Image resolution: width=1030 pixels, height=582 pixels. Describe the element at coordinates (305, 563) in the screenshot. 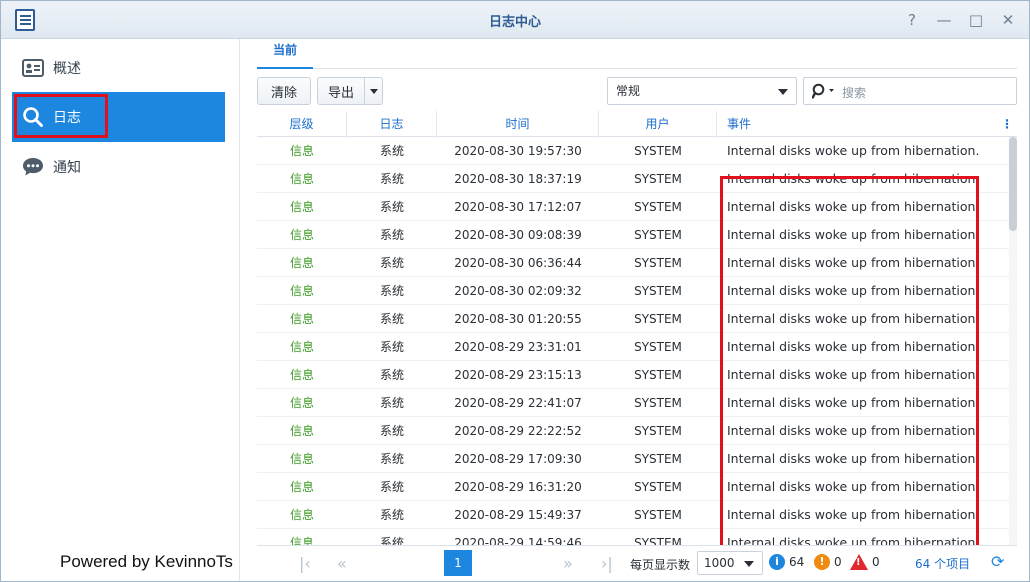

I see `first-page-icon: |‹` at that location.